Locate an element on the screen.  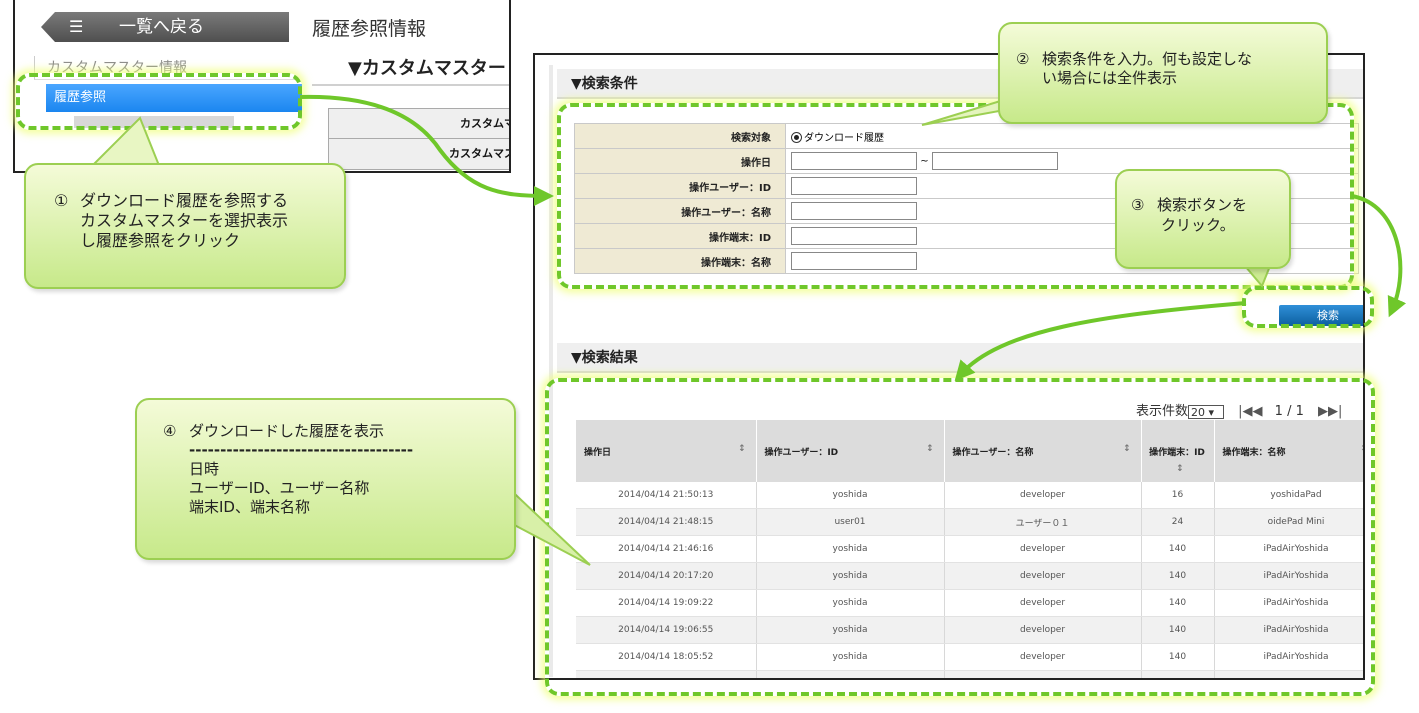
callout-line: い場合には全件表示 is located at coordinates (1110, 78).